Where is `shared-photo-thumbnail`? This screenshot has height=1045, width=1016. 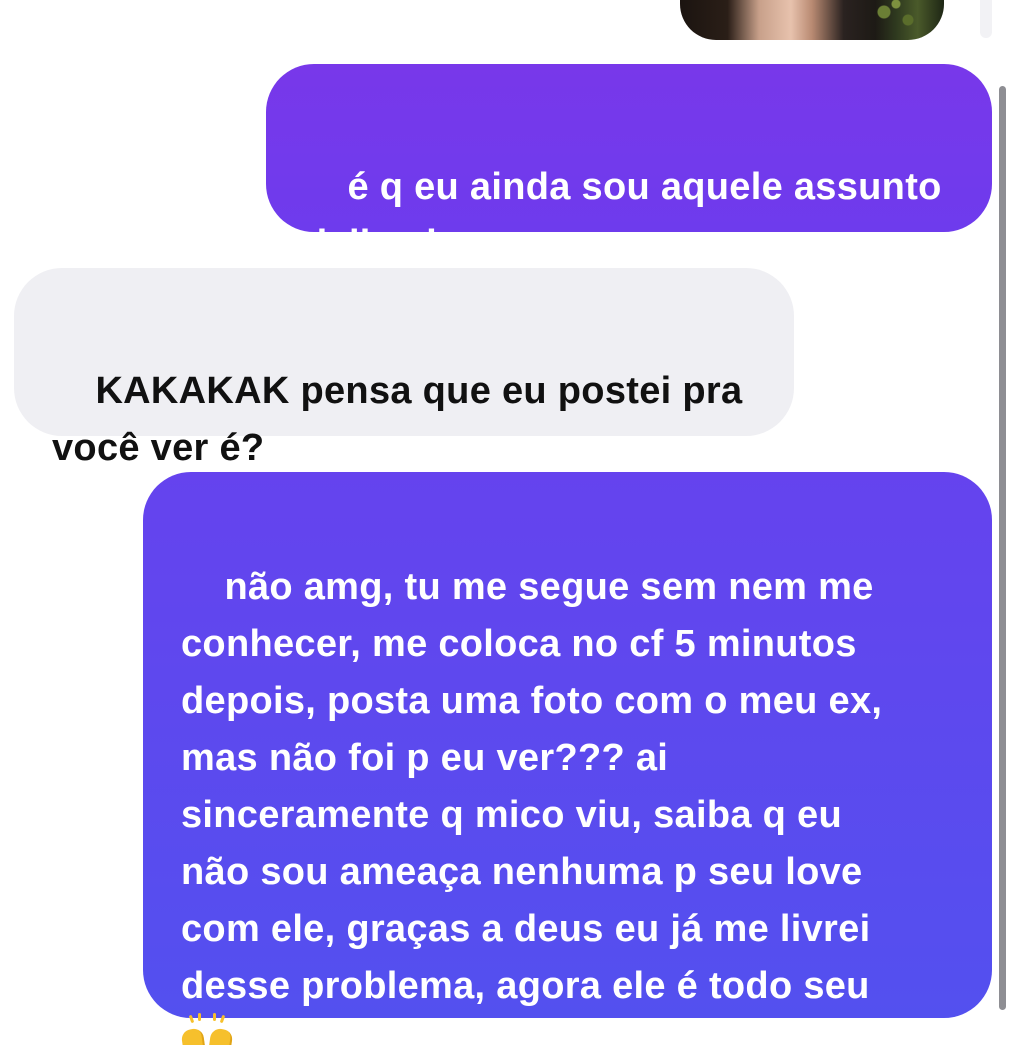 shared-photo-thumbnail is located at coordinates (812, 20).